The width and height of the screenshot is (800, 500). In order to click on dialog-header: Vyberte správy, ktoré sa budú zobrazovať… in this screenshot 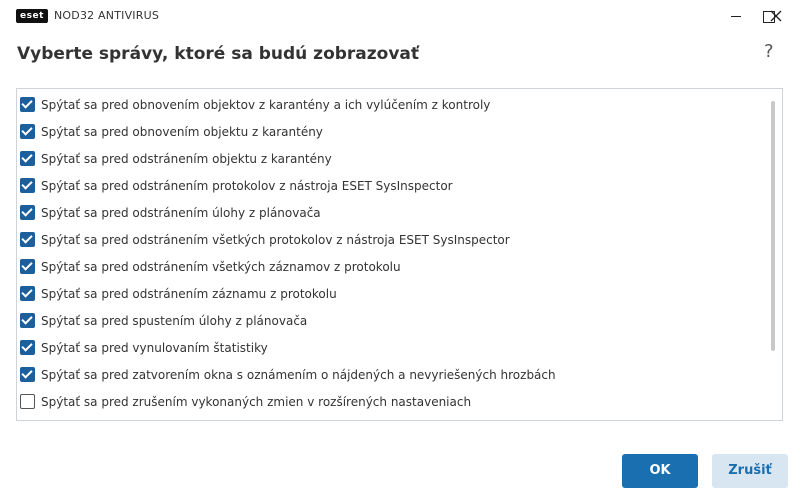, I will do `click(400, 56)`.